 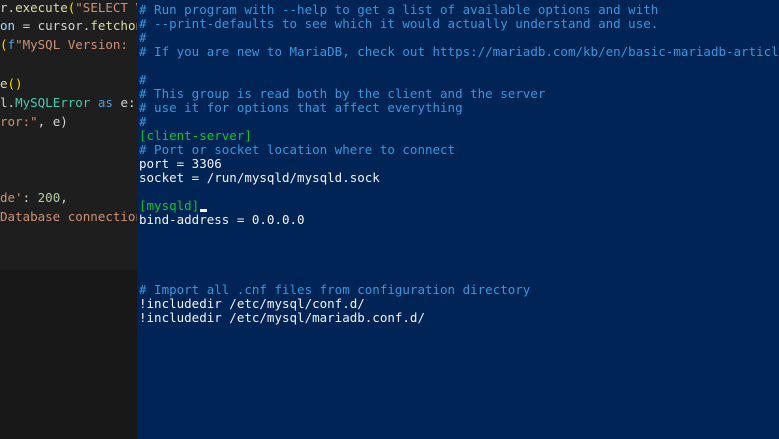 What do you see at coordinates (8, 102) in the screenshot?
I see `code-token: l.` at bounding box center [8, 102].